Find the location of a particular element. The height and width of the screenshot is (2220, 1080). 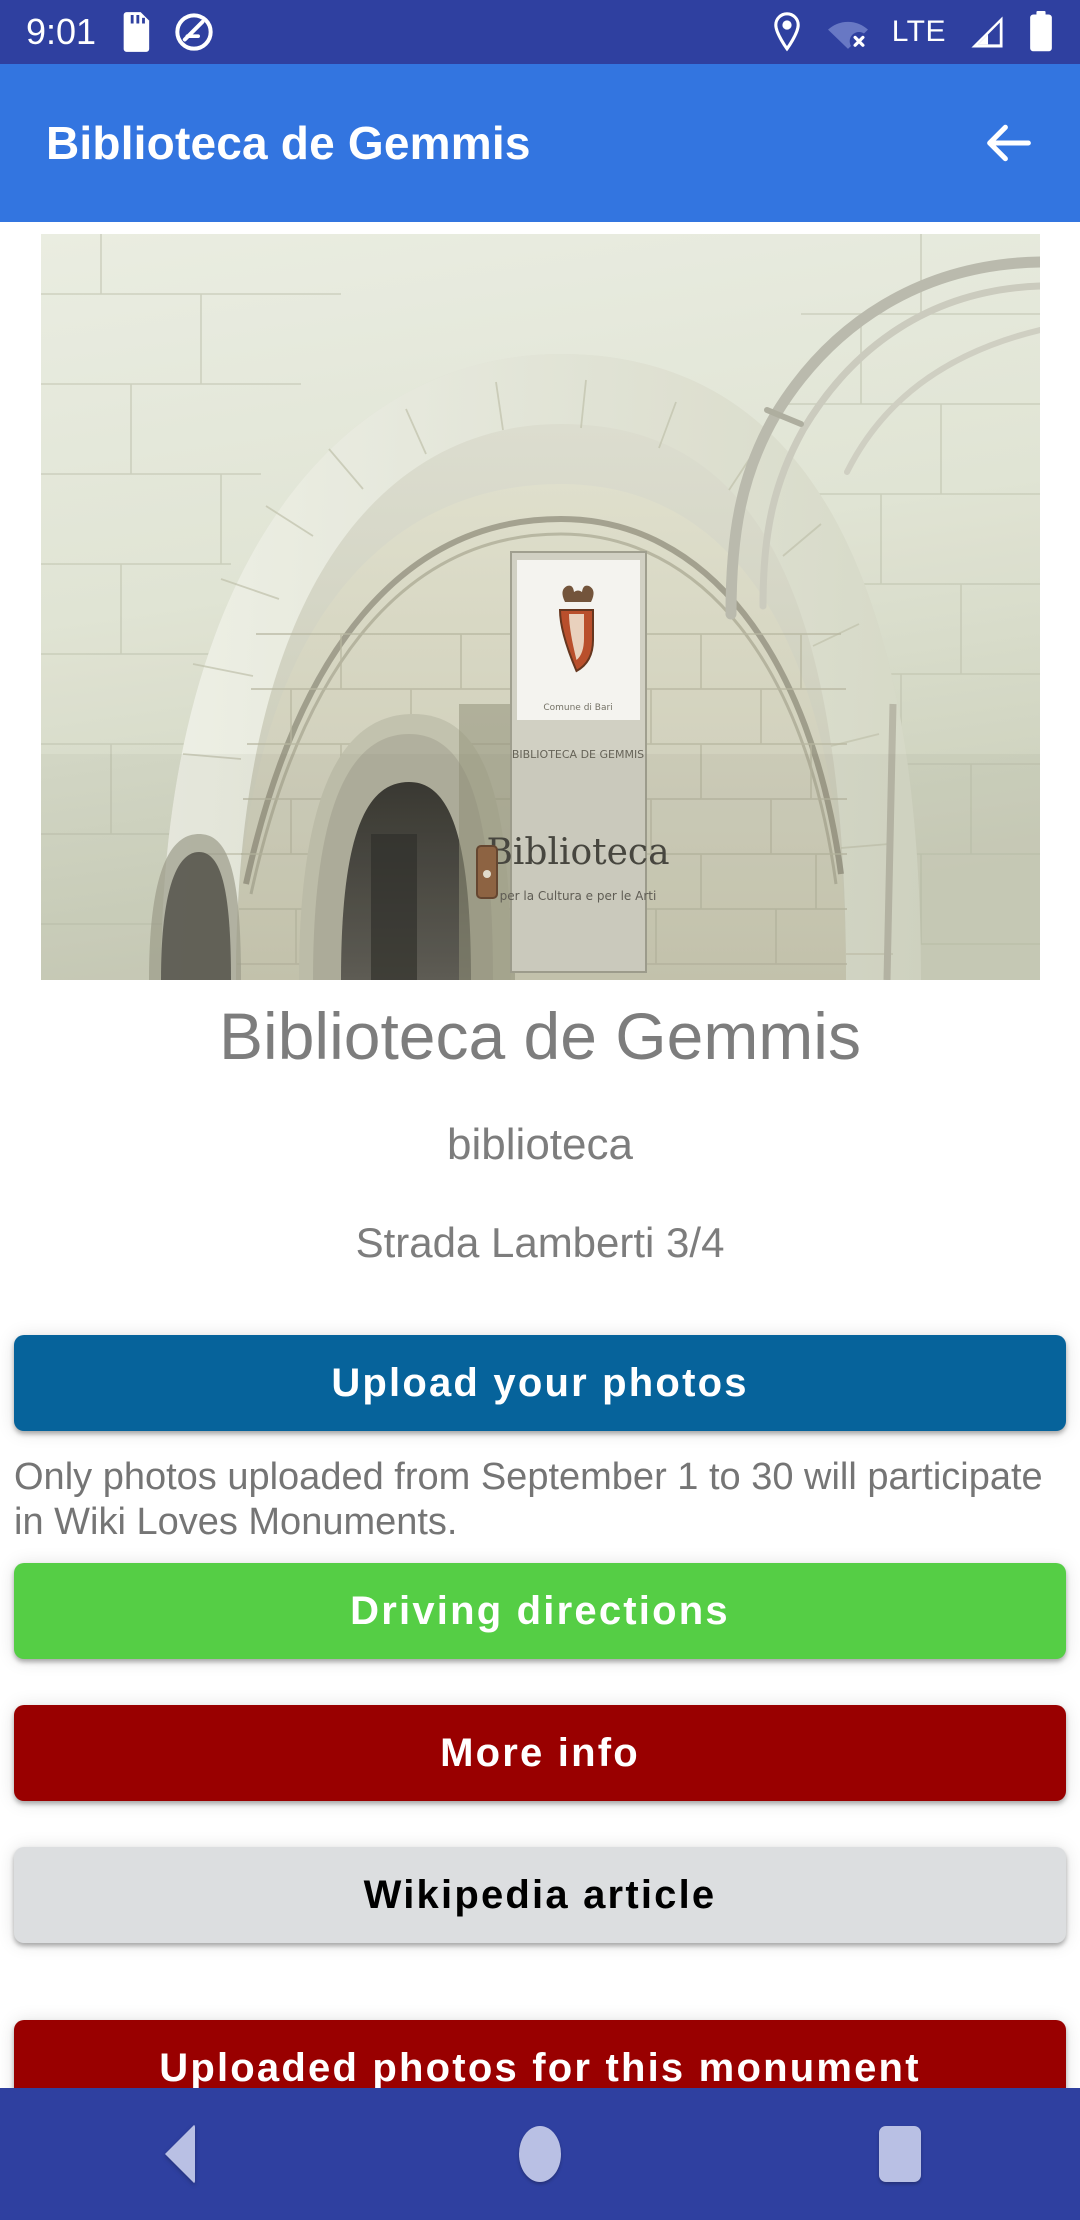

status-bar-right-group: LTE is located at coordinates (912, 32).